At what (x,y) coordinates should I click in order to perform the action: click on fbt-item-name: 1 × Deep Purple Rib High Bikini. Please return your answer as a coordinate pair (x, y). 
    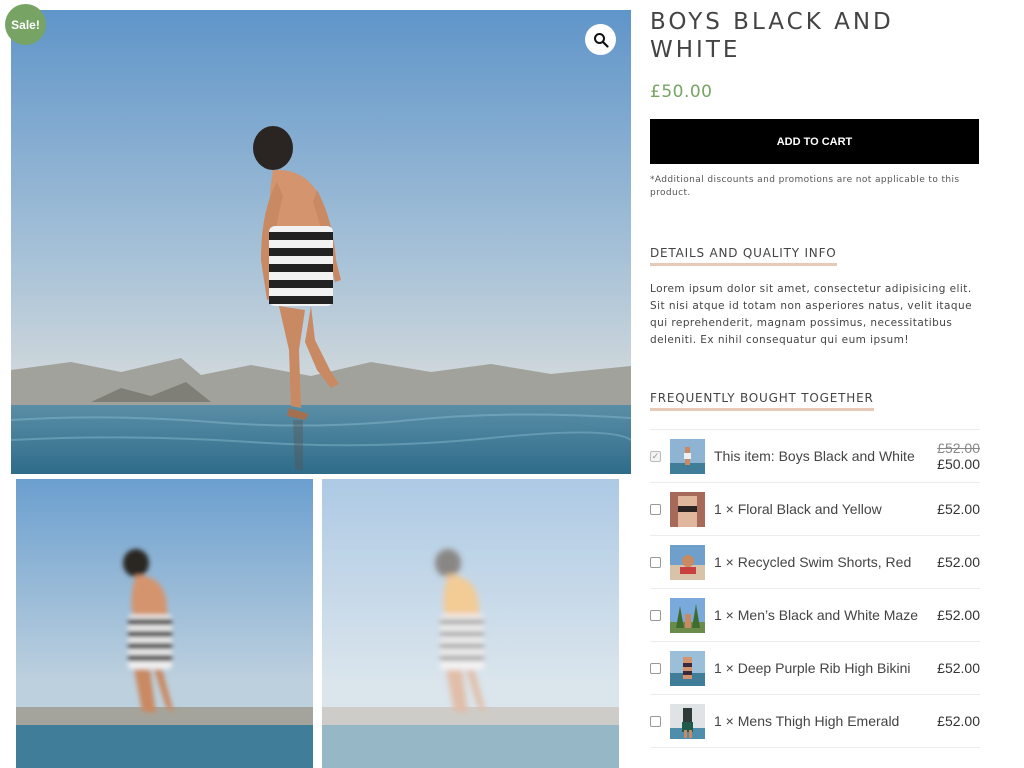
    Looking at the image, I should click on (812, 668).